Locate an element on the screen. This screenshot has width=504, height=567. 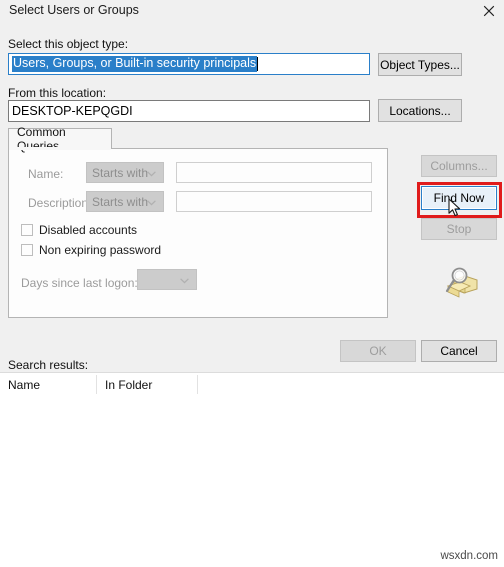
non-expiring-password-checkbox is located at coordinates (27, 250).